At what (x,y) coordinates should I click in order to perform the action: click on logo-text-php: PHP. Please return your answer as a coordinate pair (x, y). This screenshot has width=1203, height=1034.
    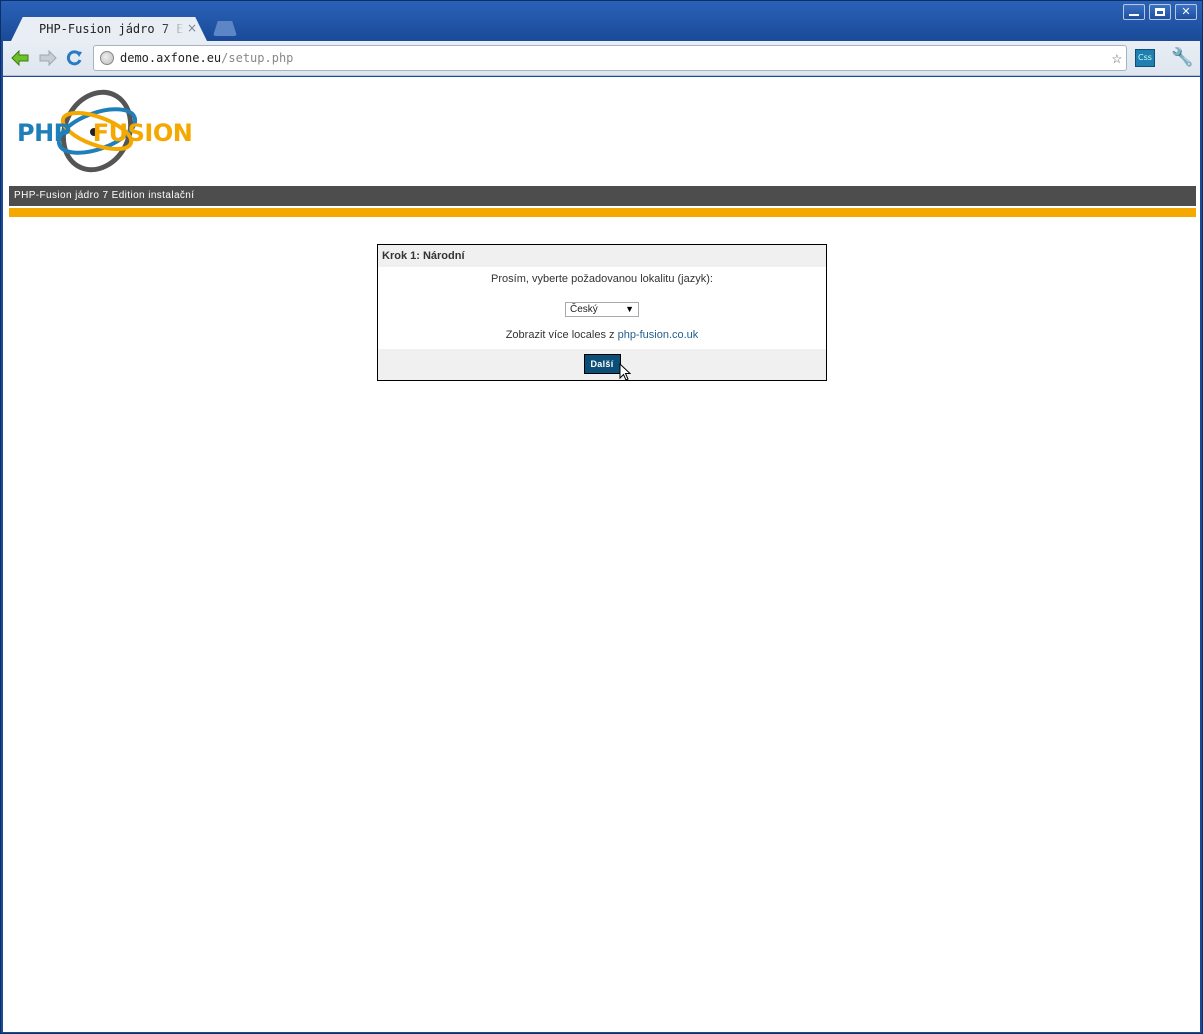
    Looking at the image, I should click on (44, 133).